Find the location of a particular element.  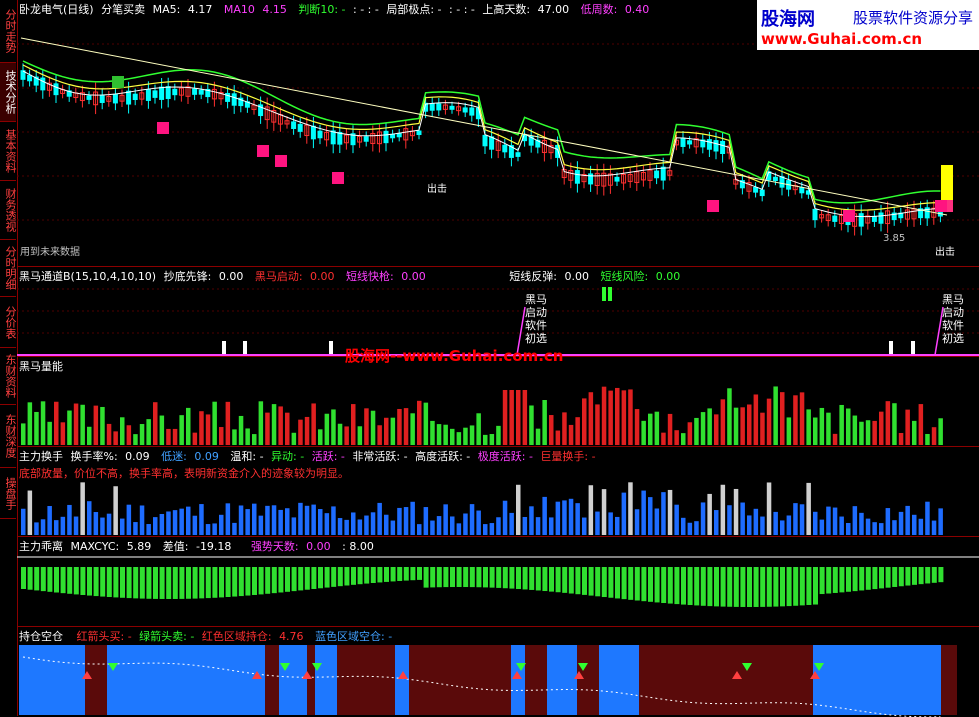

signal-bar is located at coordinates (331, 347).